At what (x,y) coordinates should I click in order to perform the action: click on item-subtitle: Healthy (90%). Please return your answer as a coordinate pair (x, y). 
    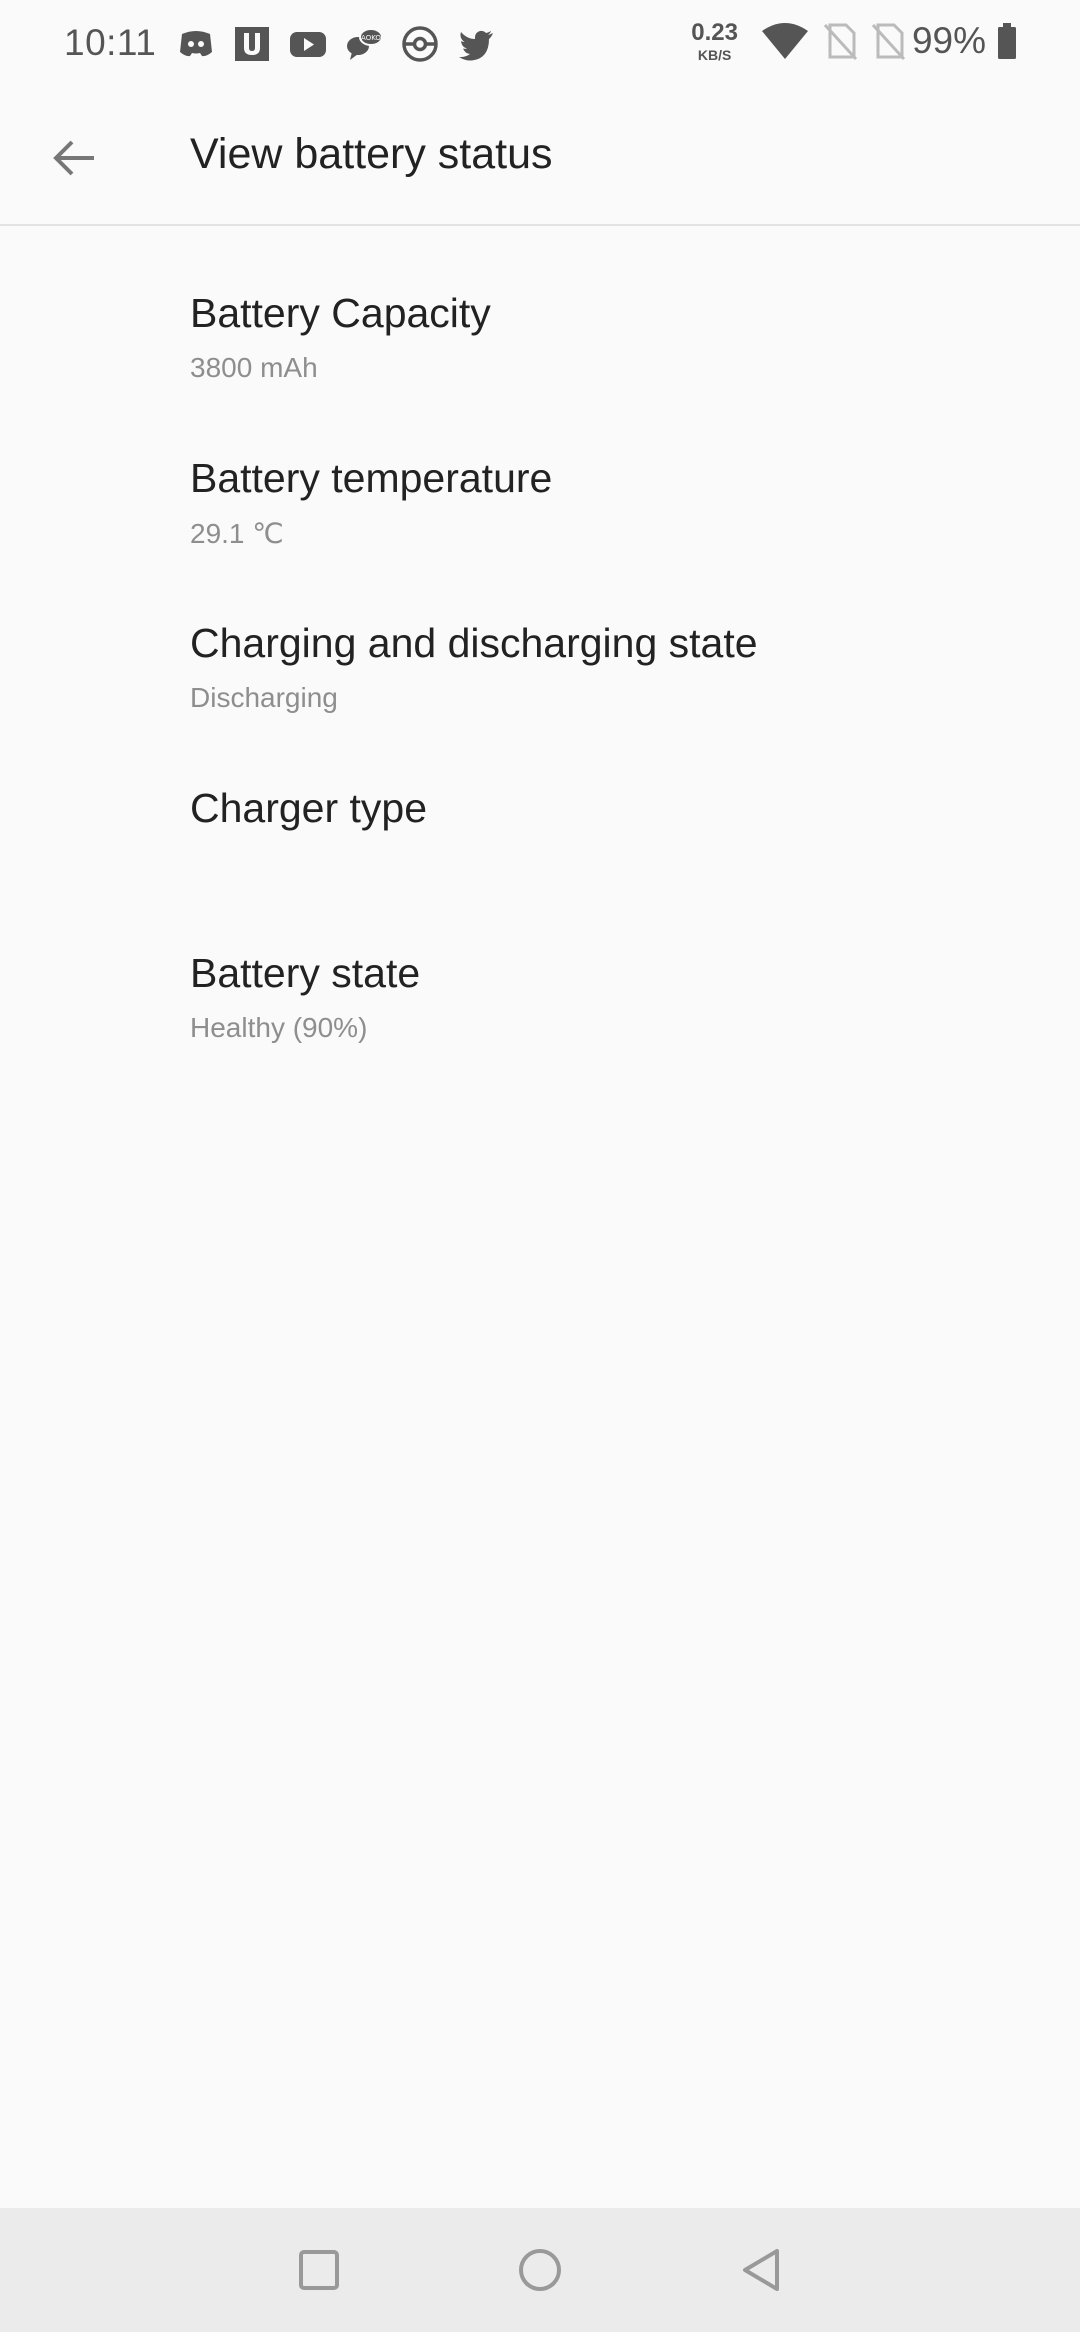
    Looking at the image, I should click on (279, 1027).